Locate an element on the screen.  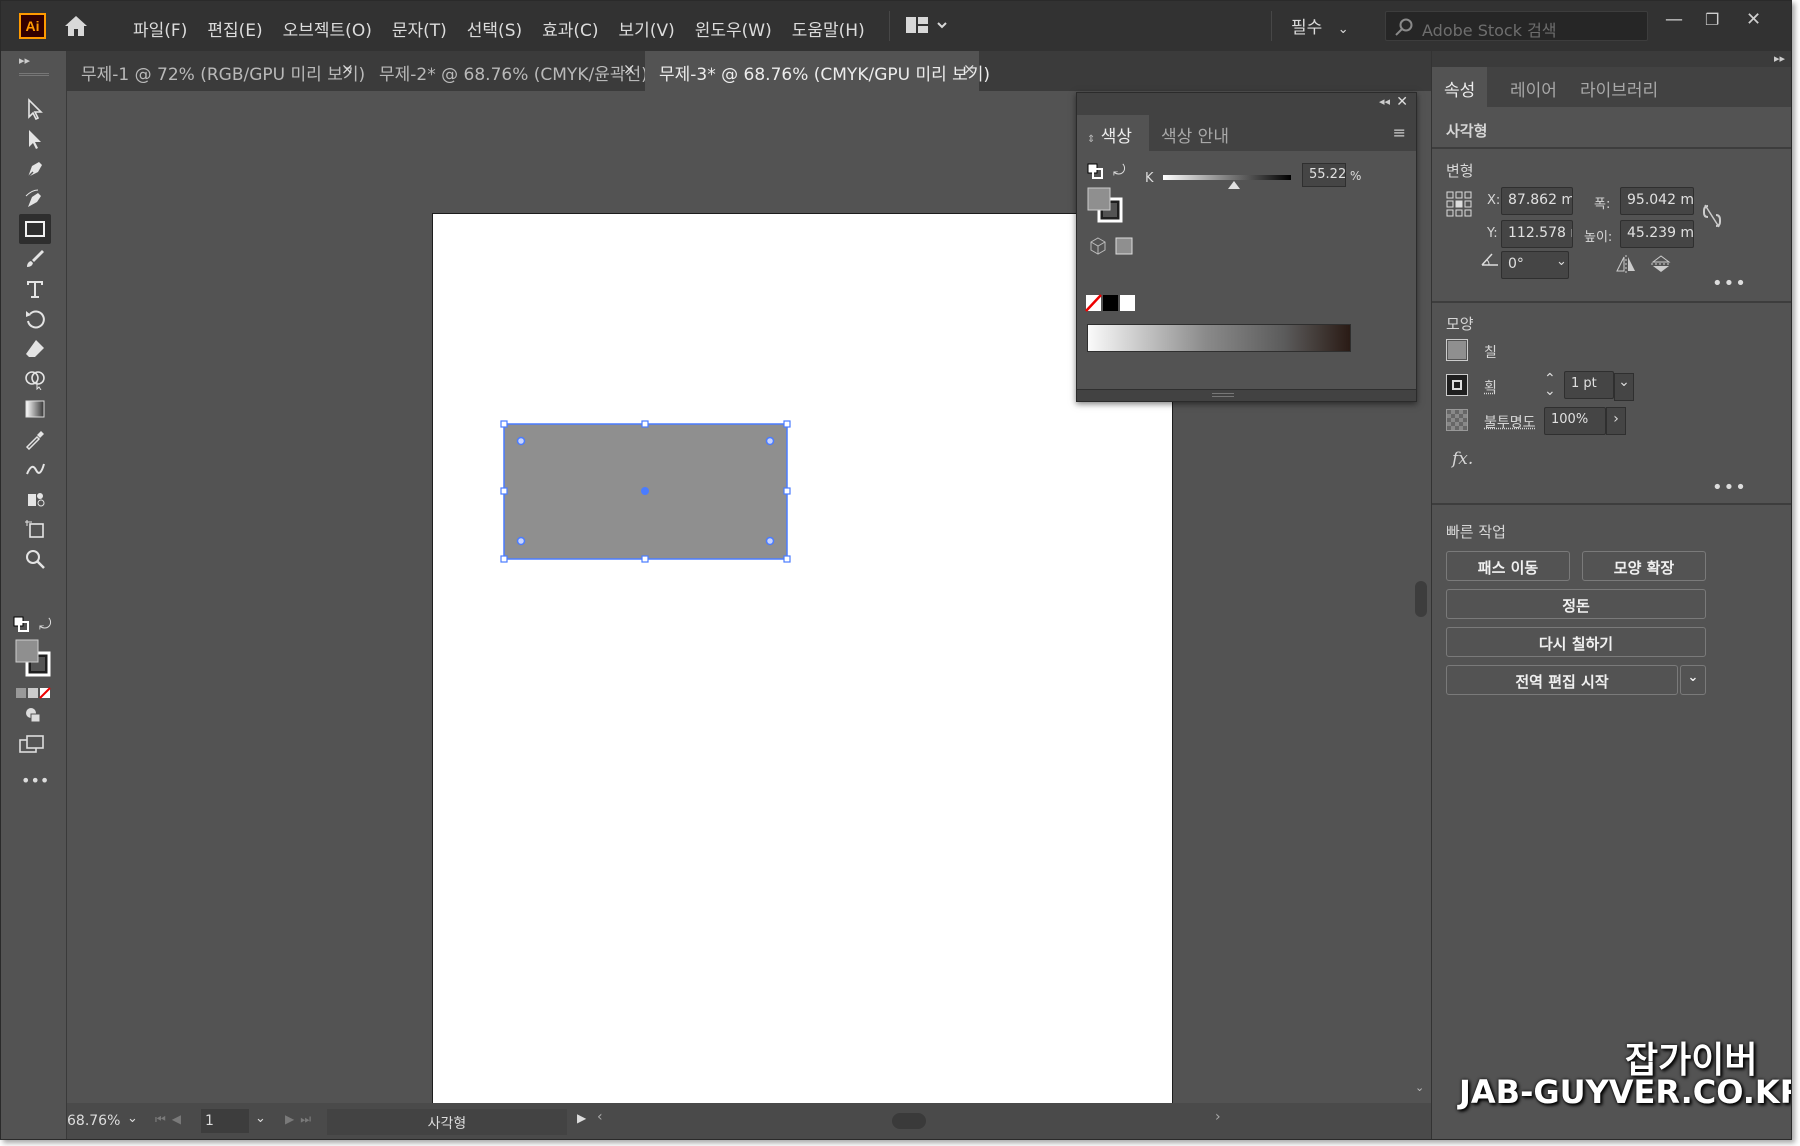
home-icon is located at coordinates (76, 26).